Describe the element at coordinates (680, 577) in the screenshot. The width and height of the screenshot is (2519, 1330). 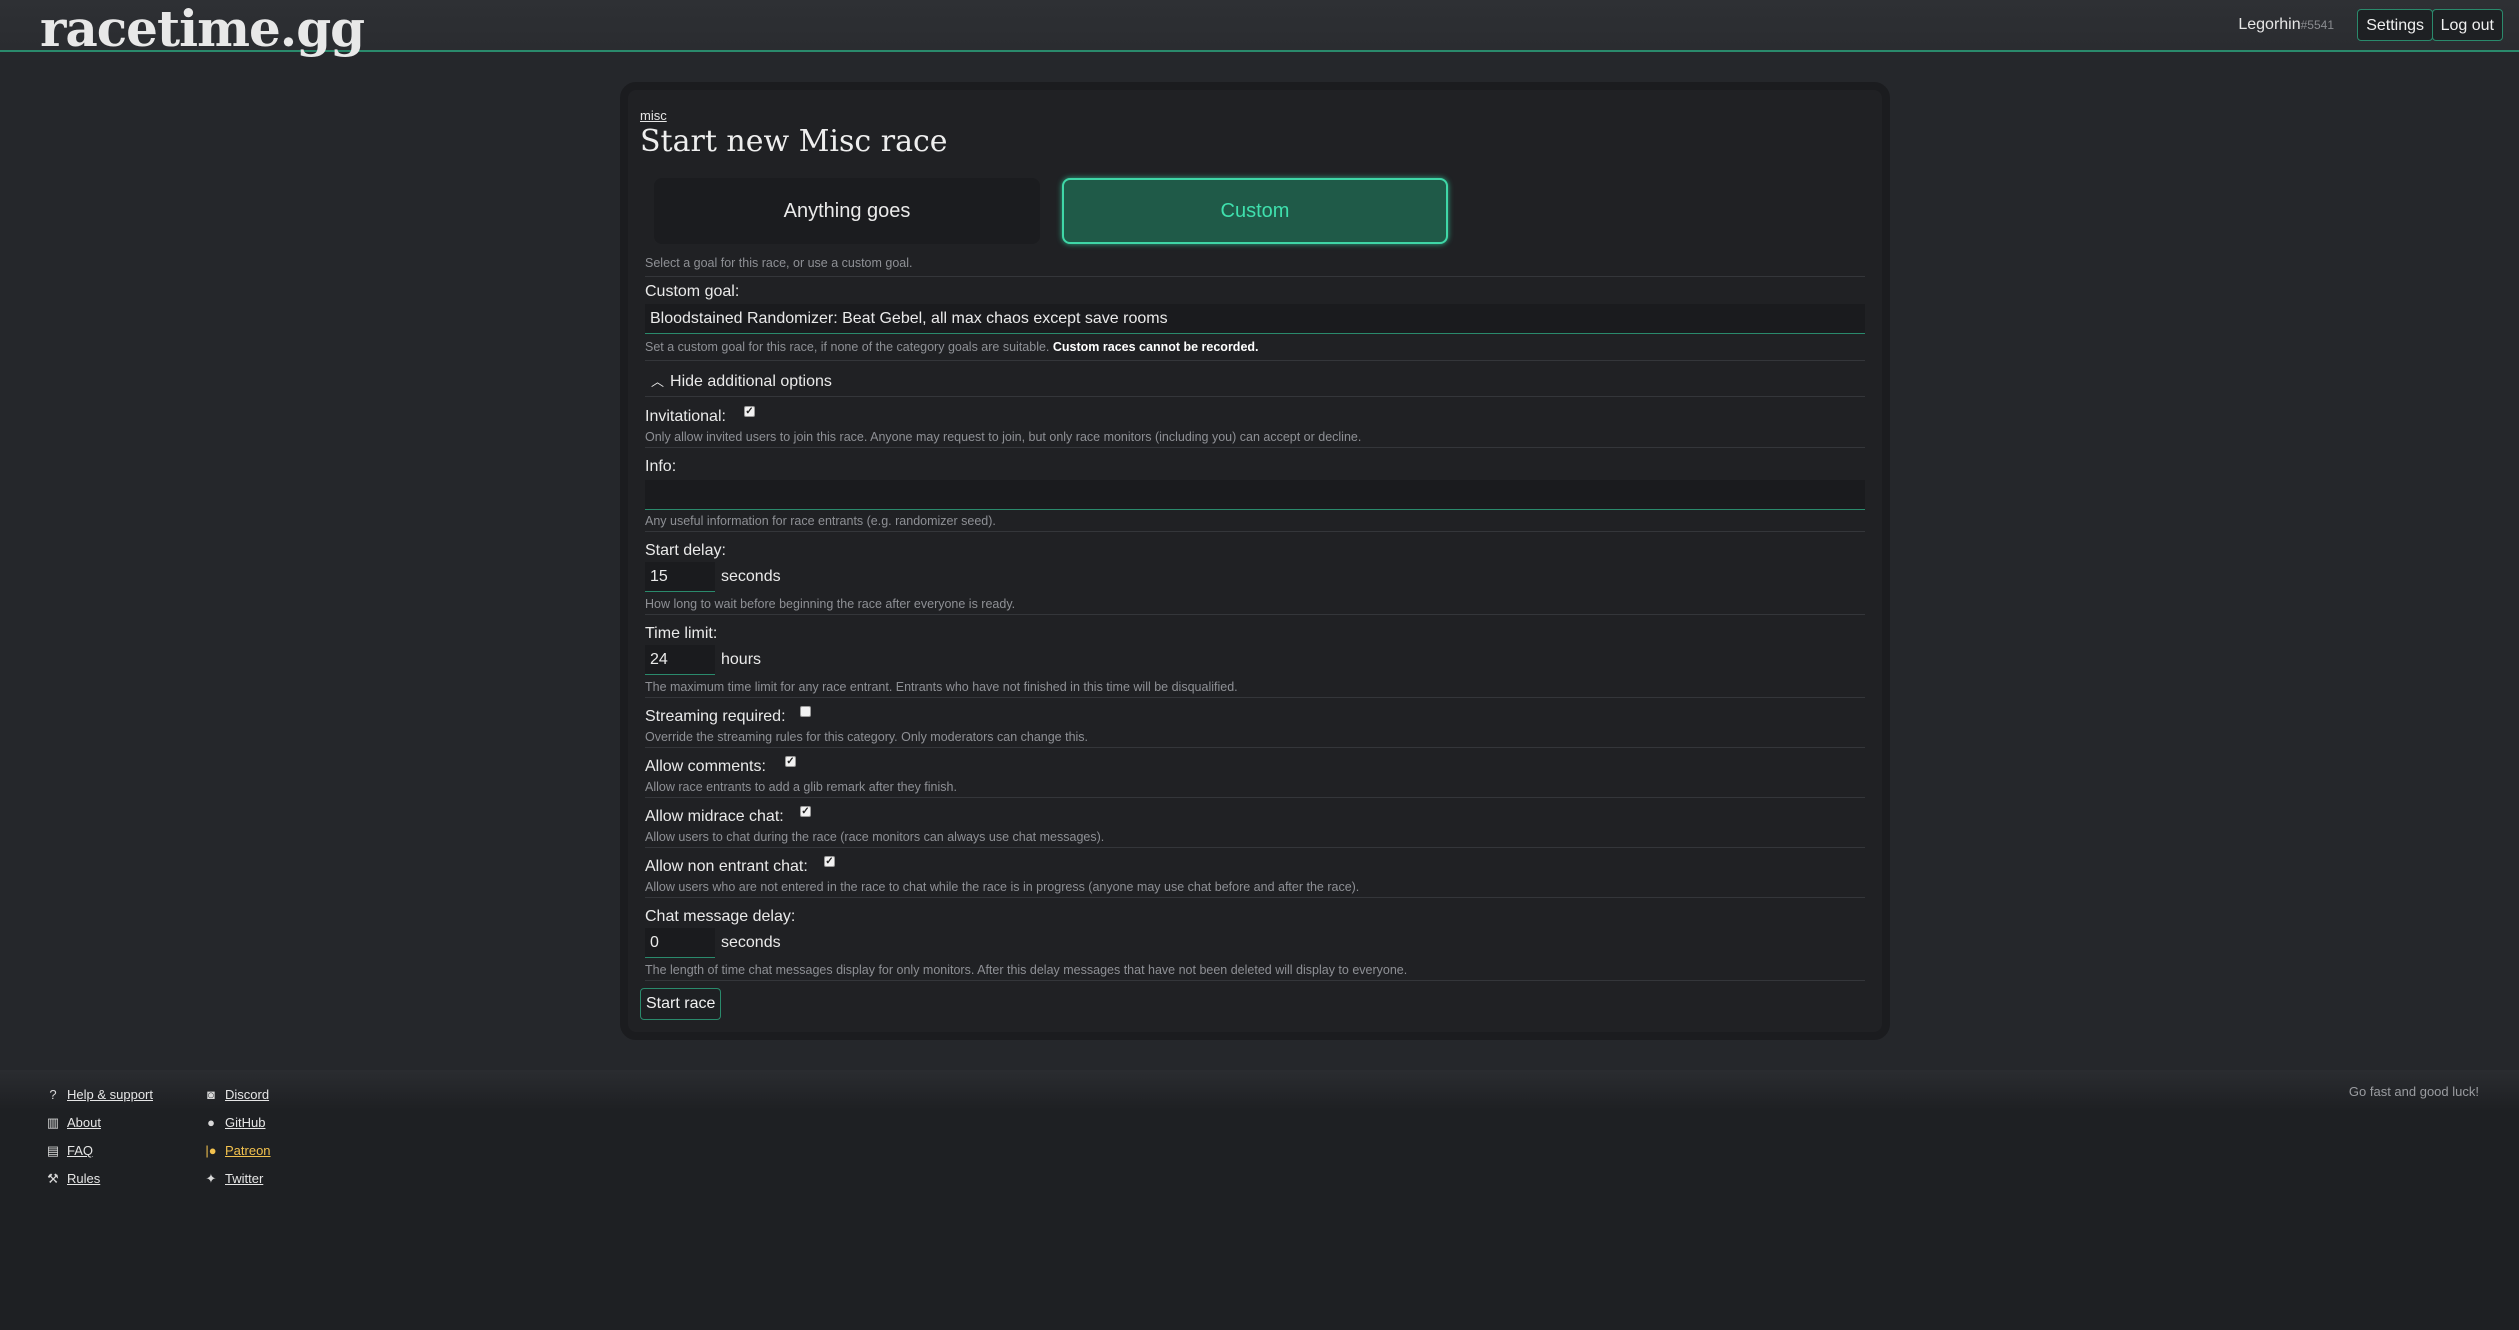
I see `start-delay-input: 15` at that location.